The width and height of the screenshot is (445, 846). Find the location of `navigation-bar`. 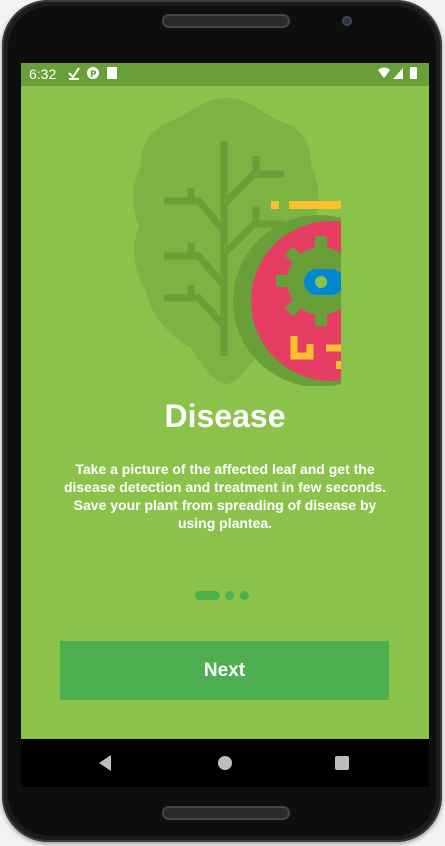

navigation-bar is located at coordinates (225, 763).